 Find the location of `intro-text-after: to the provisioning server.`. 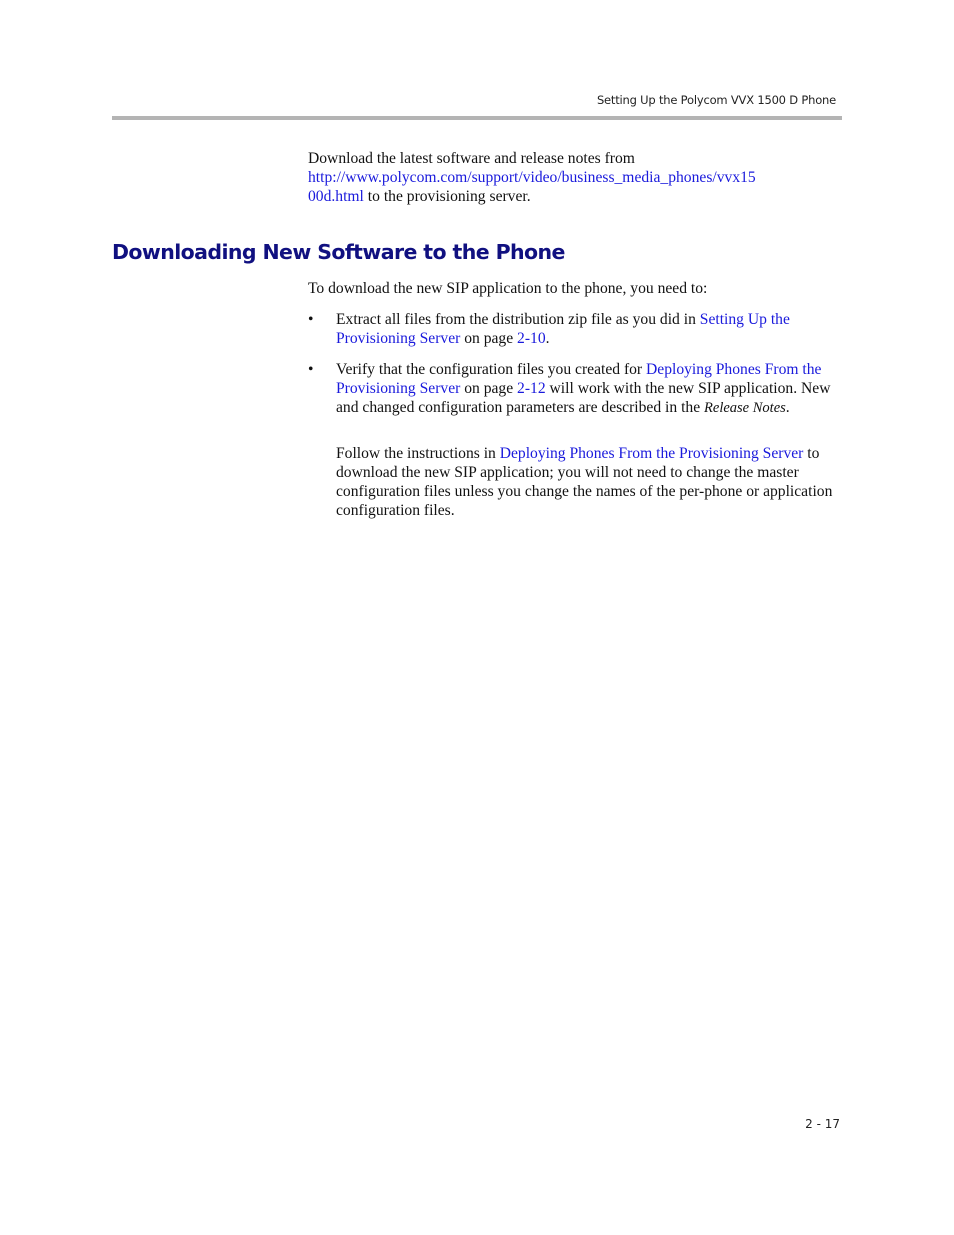

intro-text-after: to the provisioning server. is located at coordinates (447, 196).